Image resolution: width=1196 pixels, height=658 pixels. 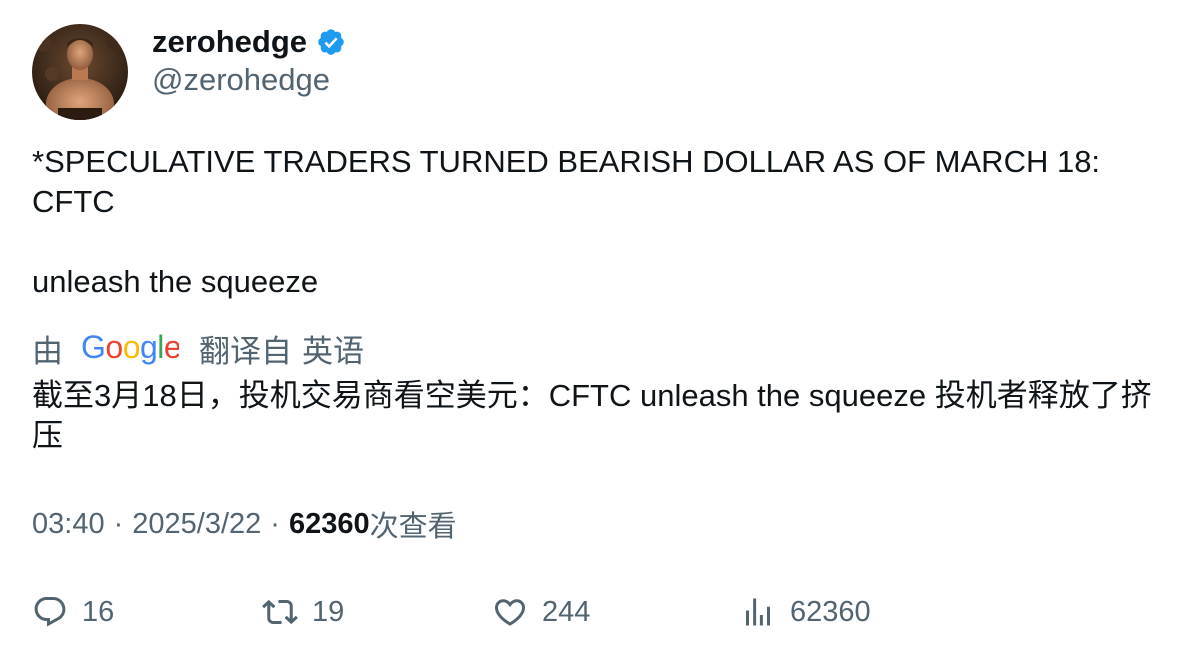 I want to click on views-count: 62360, so click(x=329, y=523).